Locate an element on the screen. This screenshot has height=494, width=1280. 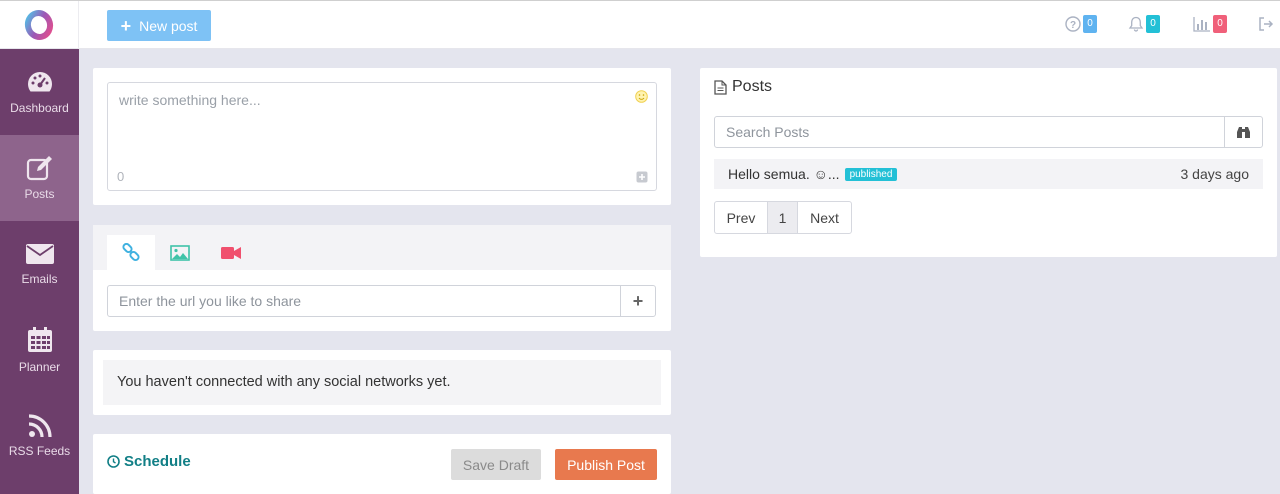
new-post-button: + New post is located at coordinates (159, 25).